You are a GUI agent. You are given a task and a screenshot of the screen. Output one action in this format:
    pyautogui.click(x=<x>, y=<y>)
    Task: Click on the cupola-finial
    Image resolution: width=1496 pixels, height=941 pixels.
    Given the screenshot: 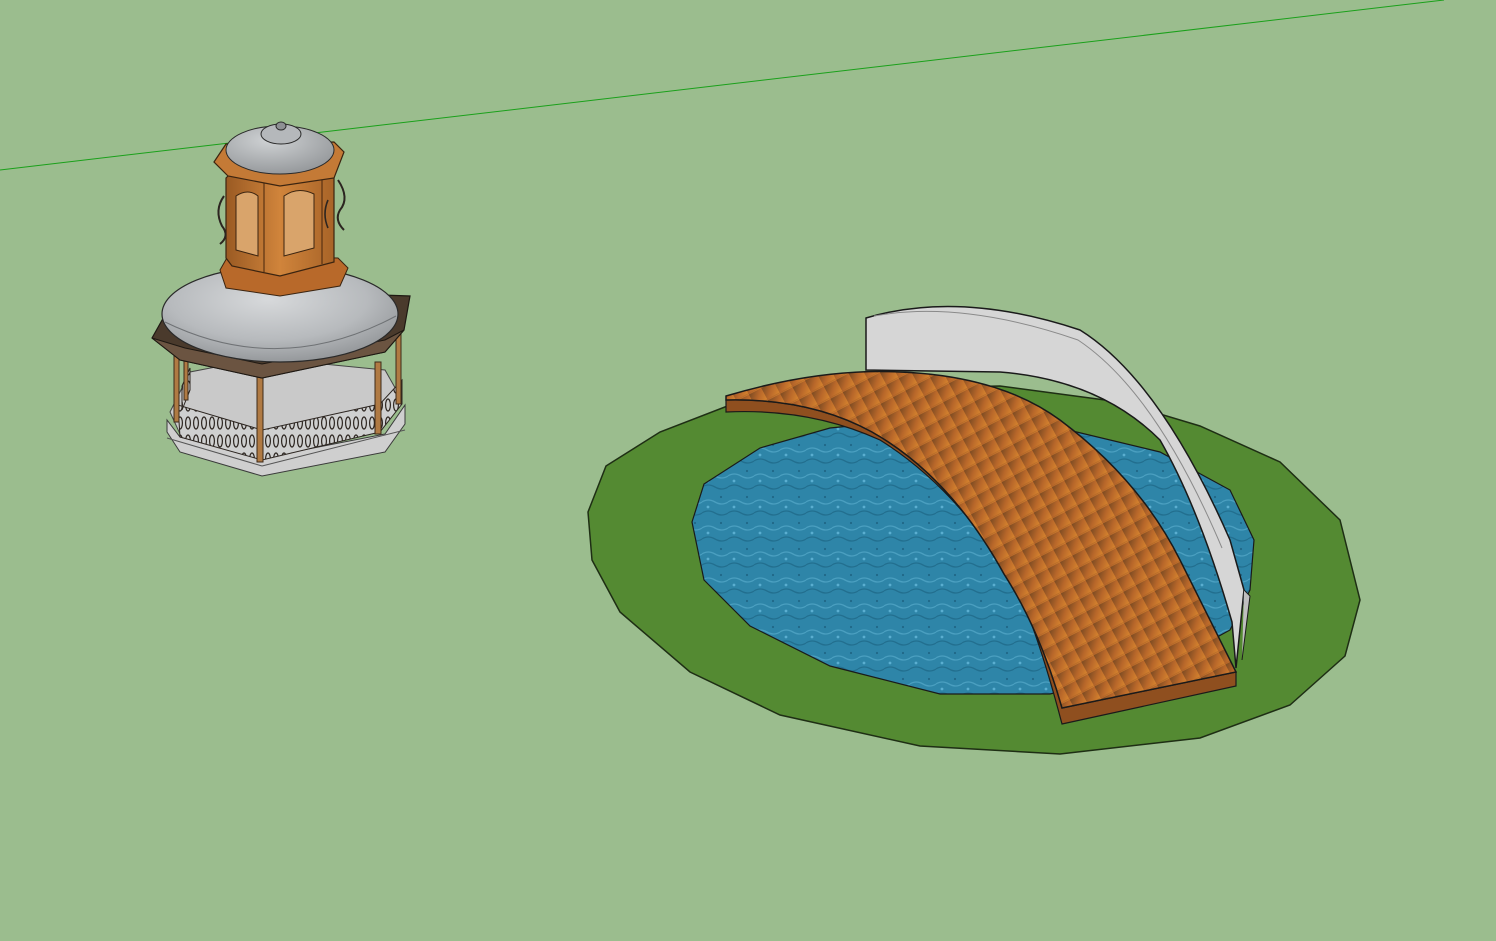 What is the action you would take?
    pyautogui.click(x=281, y=126)
    